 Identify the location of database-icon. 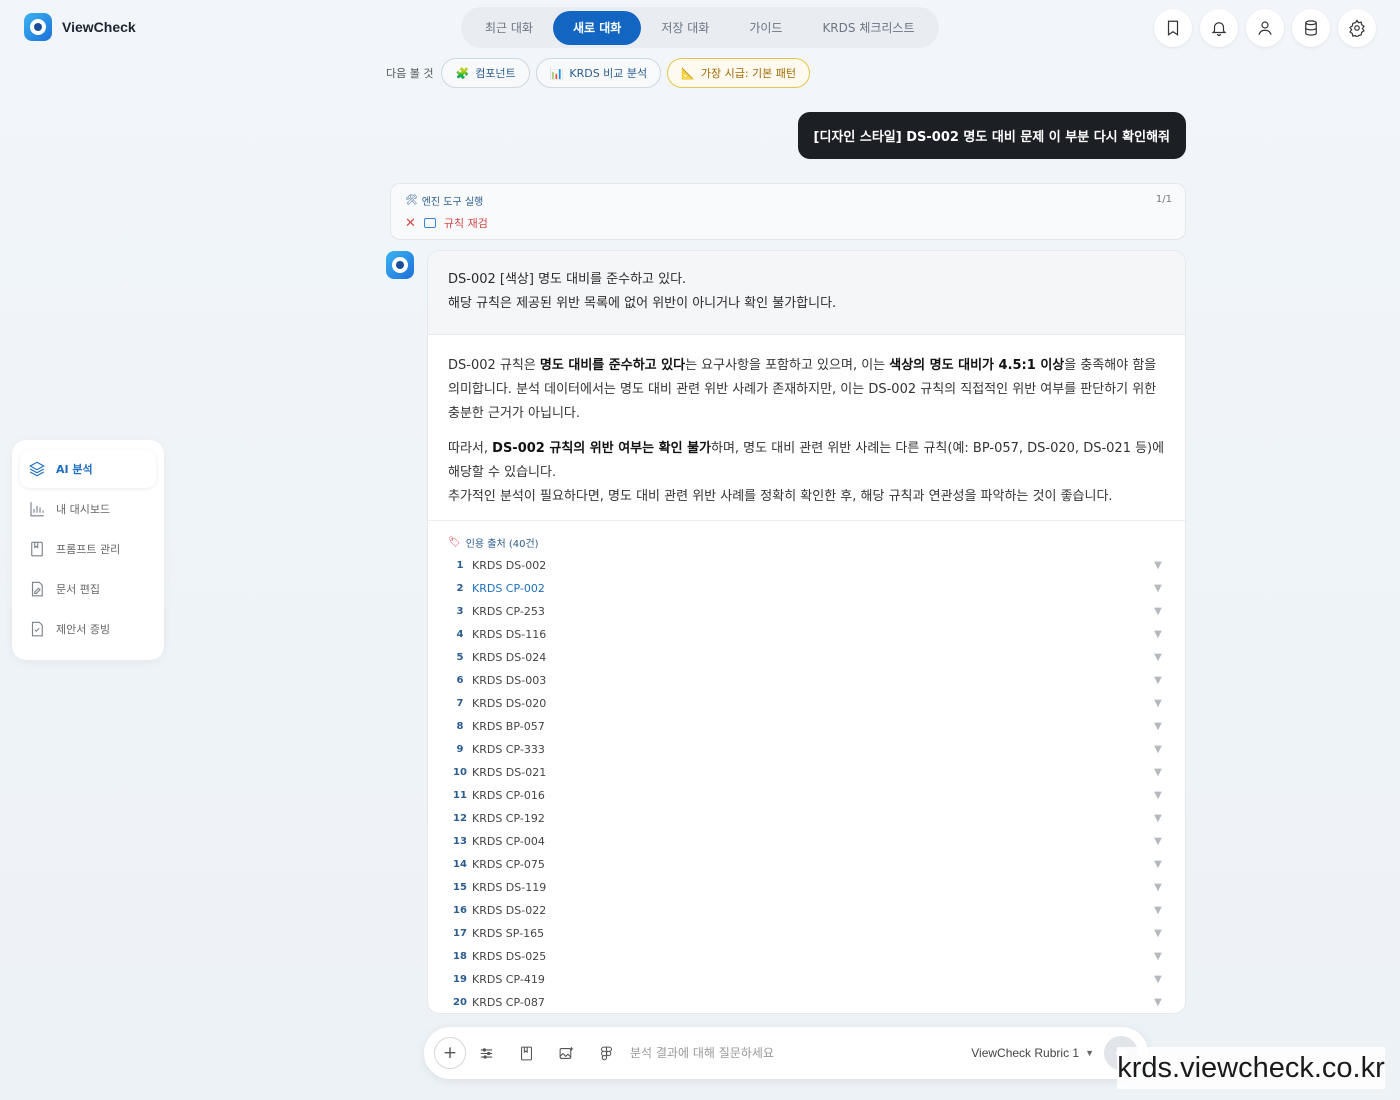
(1311, 28).